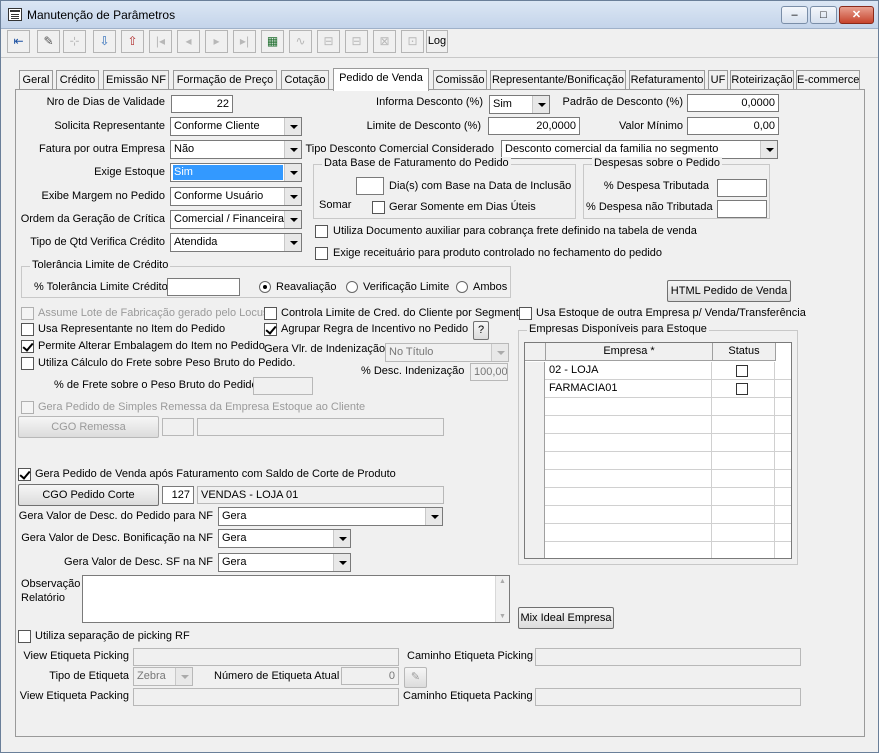 The width and height of the screenshot is (879, 753). What do you see at coordinates (18, 41) in the screenshot?
I see `exit-icon: ⇤` at bounding box center [18, 41].